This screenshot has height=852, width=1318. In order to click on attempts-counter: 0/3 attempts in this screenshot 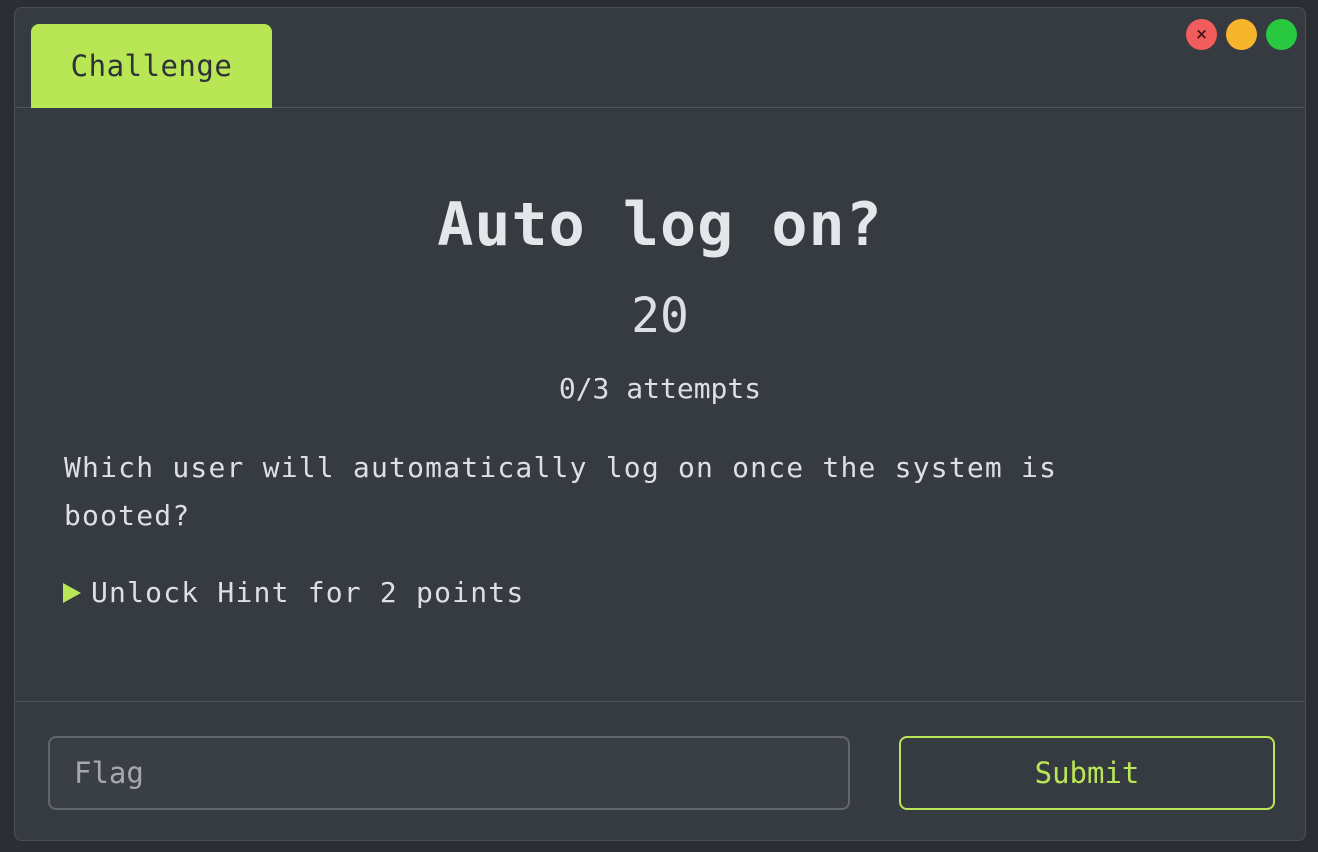, I will do `click(660, 388)`.